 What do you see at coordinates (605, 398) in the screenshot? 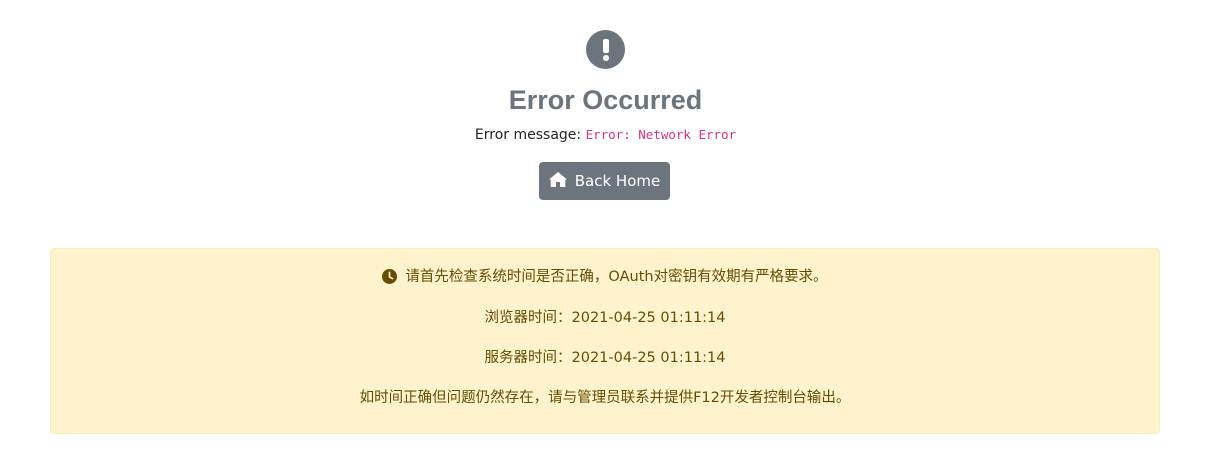
I see `warning-line-contact-admin: 如时间正确但问题仍然存在，请与管理员联系并提供F12开发者控制台输出。` at bounding box center [605, 398].